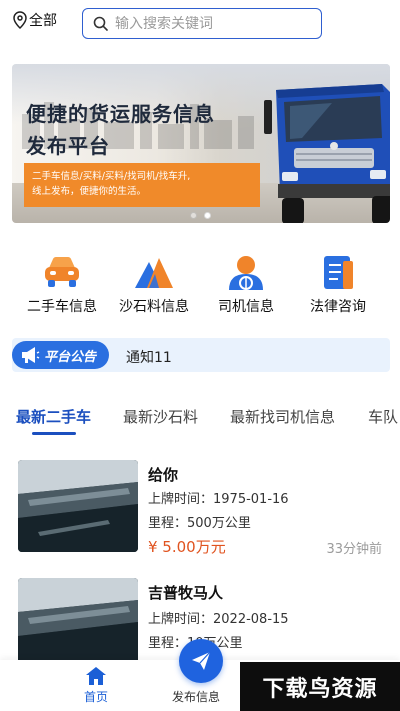 The image size is (400, 711). I want to click on banner-subtitle-line1: 二手车信息/买料/买料/找司机/找车升,, so click(111, 176).